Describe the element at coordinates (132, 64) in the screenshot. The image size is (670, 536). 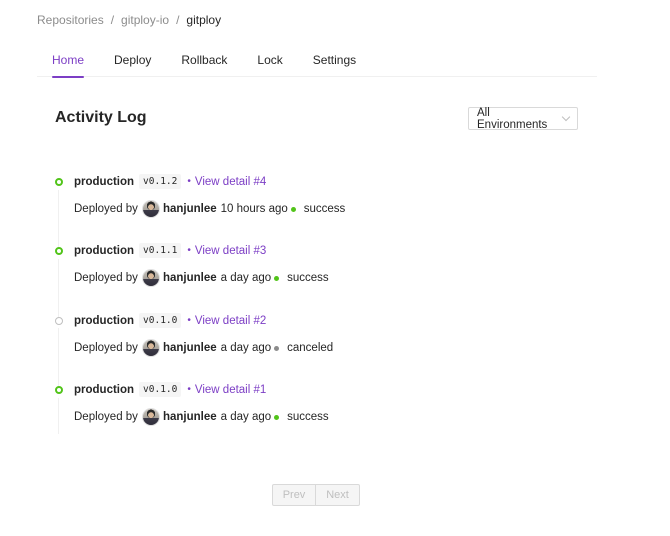
I see `tab-deploy: Deploy` at that location.